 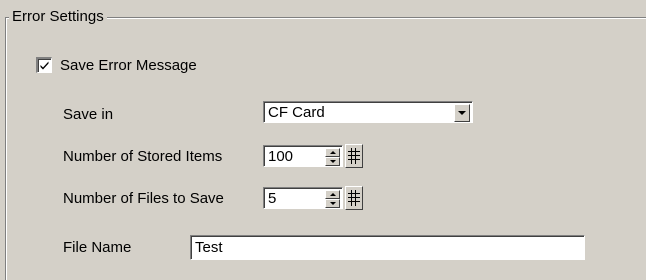 I want to click on save-error-label: Save Error Message, so click(x=128, y=66).